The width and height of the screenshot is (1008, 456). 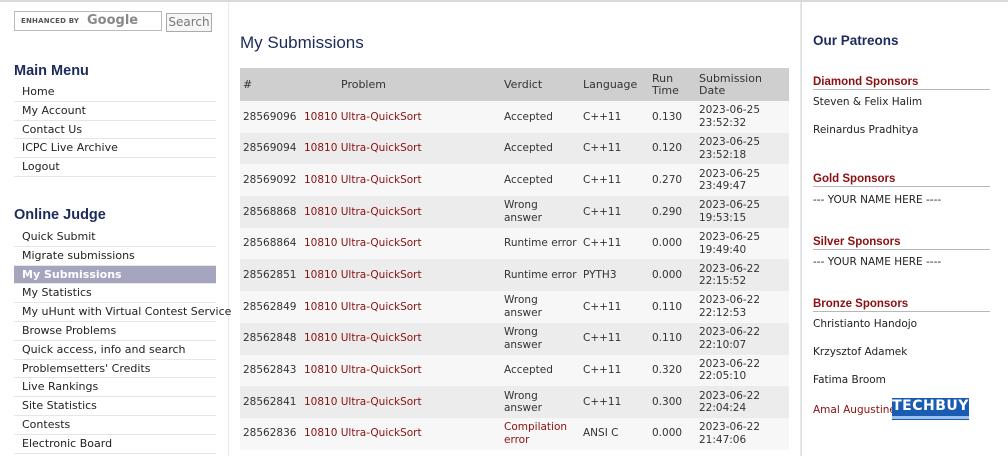 What do you see at coordinates (270, 433) in the screenshot?
I see `submission-id: 28562836` at bounding box center [270, 433].